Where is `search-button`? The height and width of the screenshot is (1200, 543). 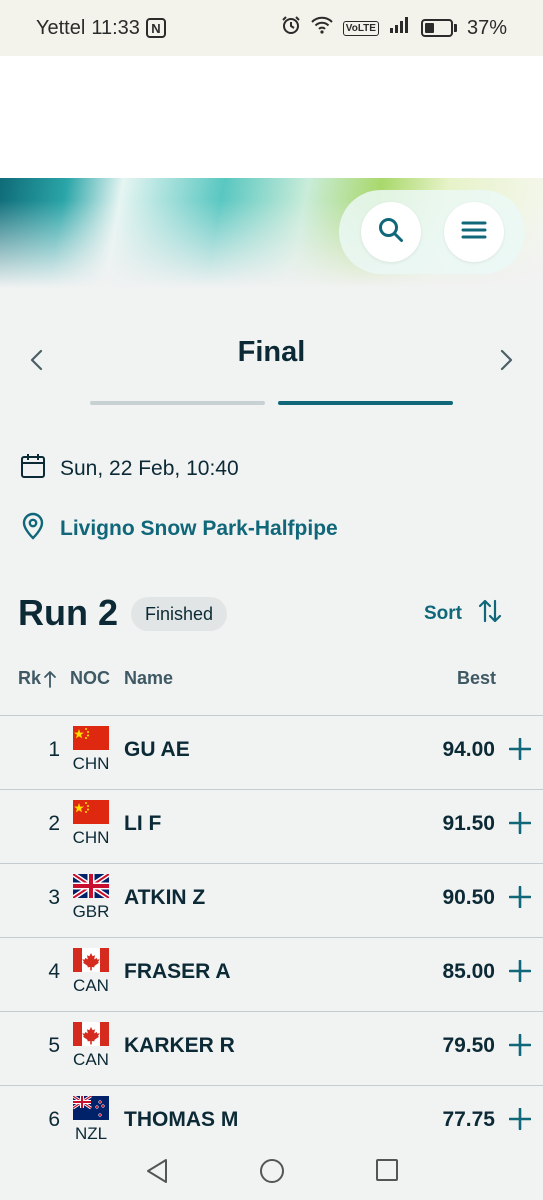
search-button is located at coordinates (390, 232).